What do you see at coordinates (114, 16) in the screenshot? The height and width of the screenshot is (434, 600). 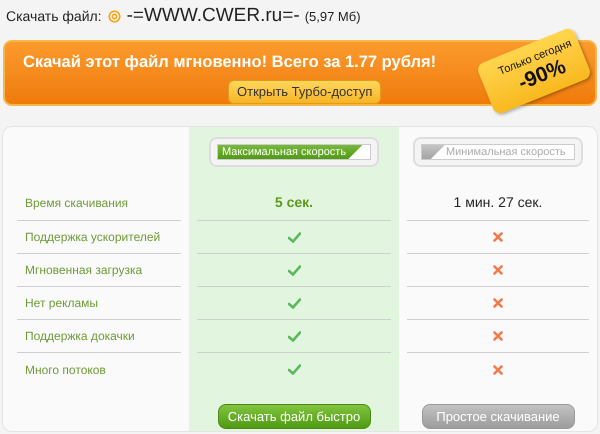 I see `badge-icon` at bounding box center [114, 16].